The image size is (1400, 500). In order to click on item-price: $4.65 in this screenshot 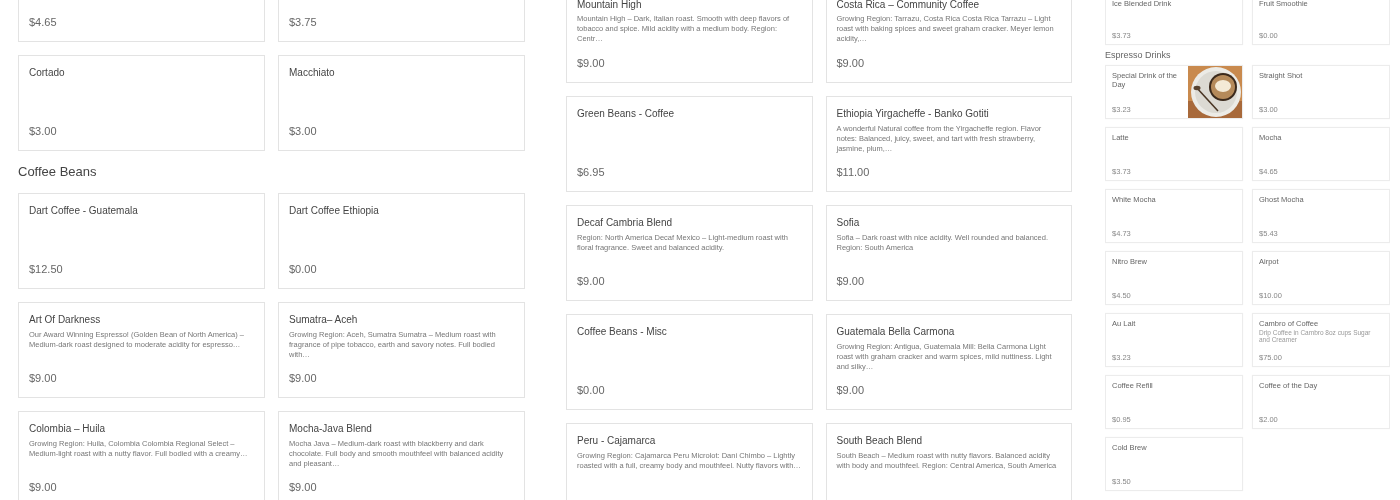, I will do `click(43, 22)`.